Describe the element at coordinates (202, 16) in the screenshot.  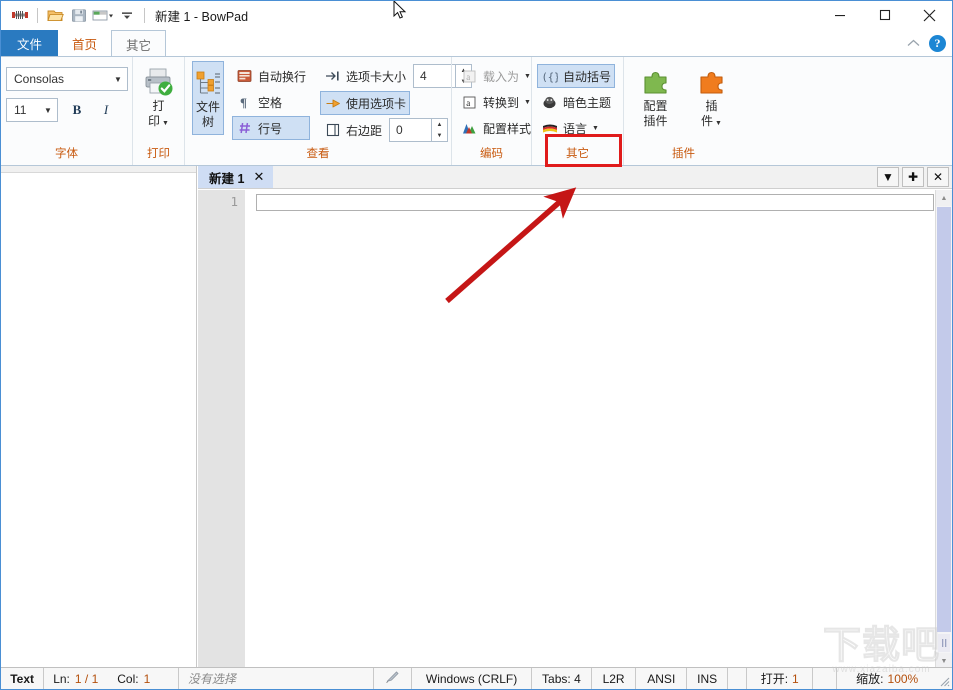
I see `window-title: 新建 1 - BowPad` at that location.